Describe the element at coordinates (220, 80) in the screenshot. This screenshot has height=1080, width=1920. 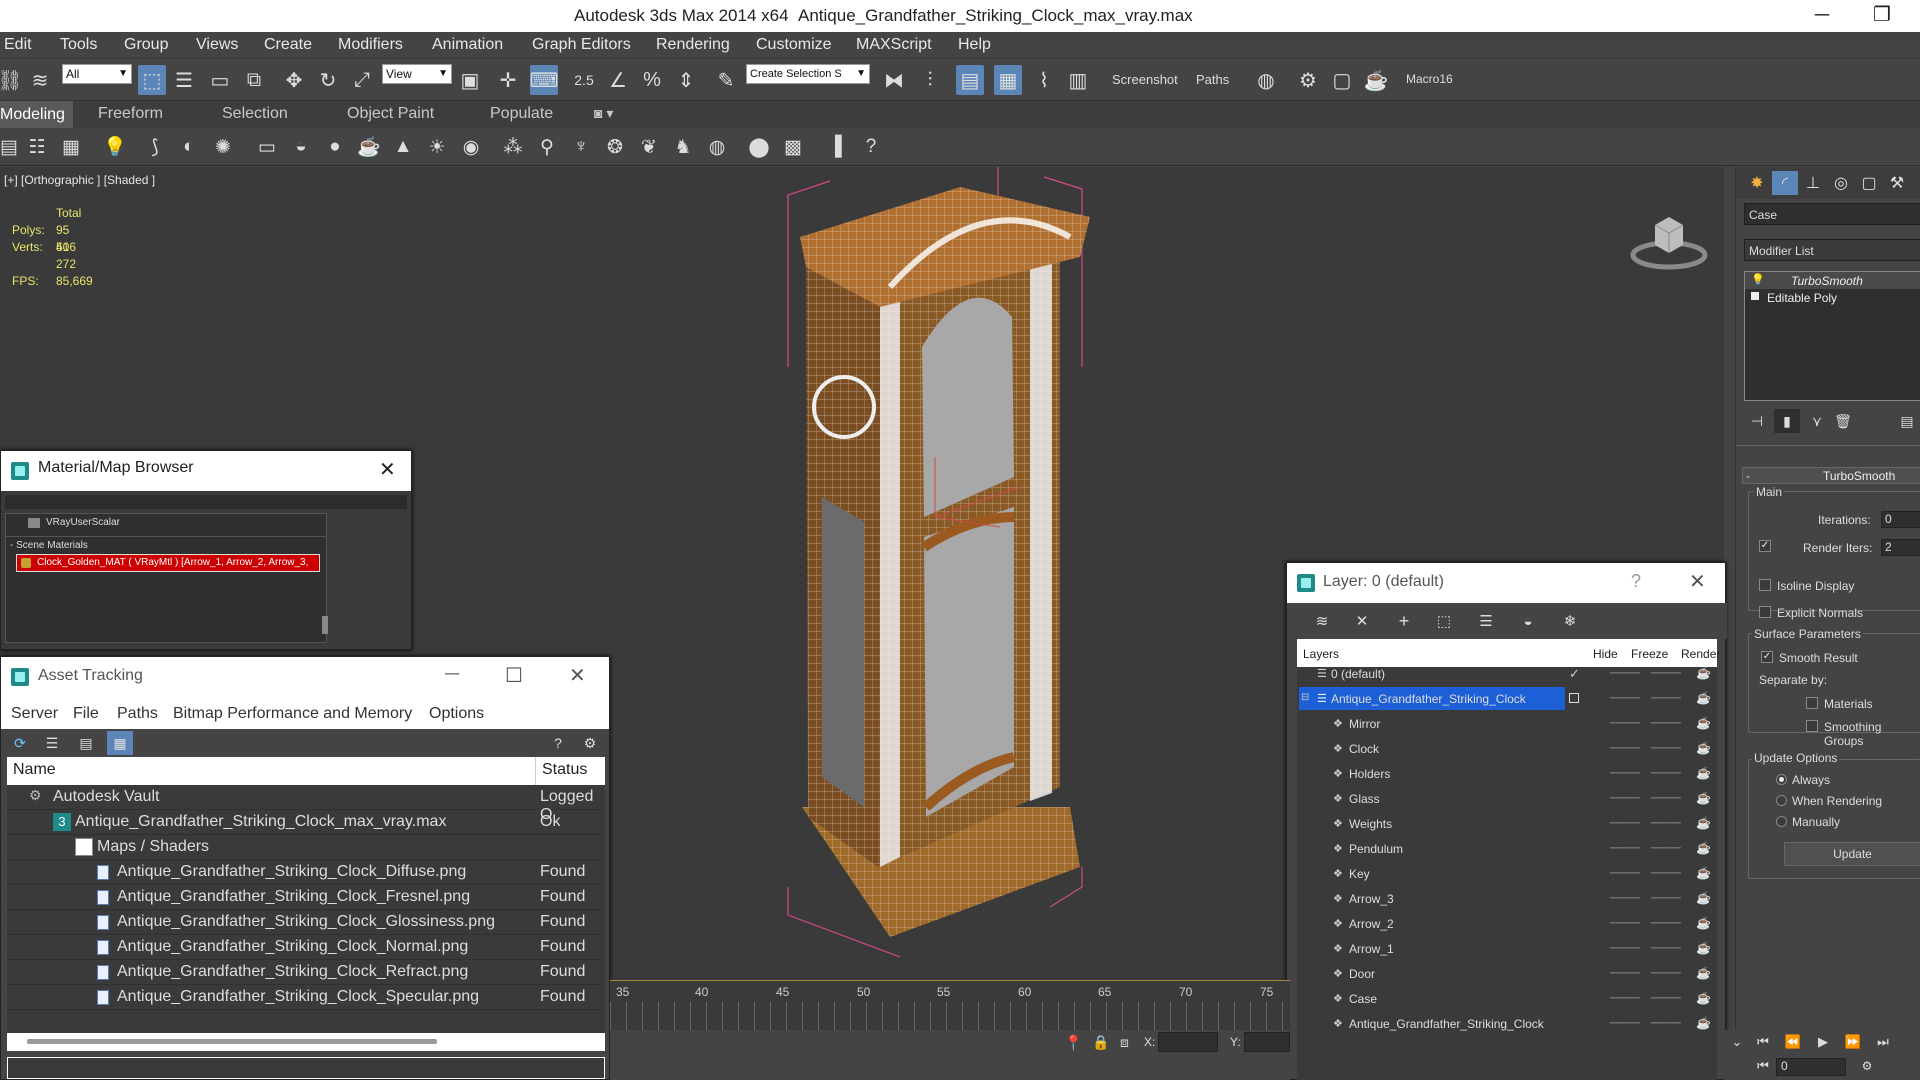
I see `rect-selection-icon: ▭` at that location.